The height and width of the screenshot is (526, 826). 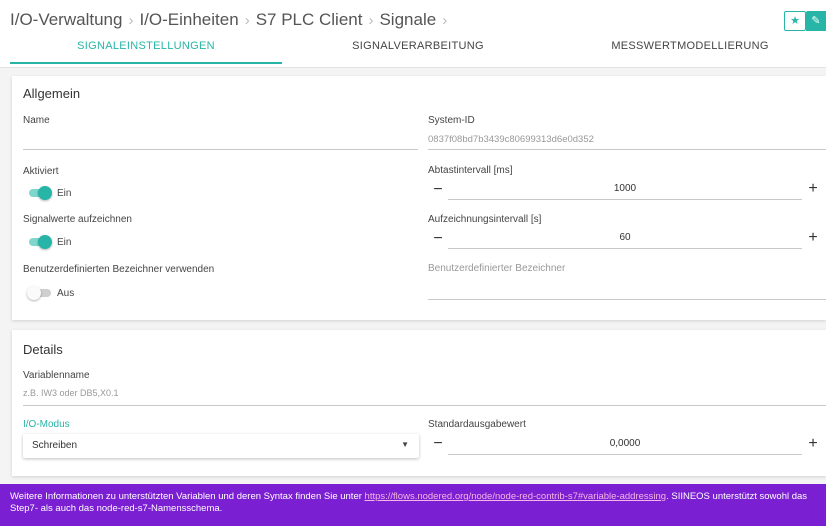 I want to click on tab-signal-processing: SIGNALVERARBEITUNG, so click(x=418, y=50).